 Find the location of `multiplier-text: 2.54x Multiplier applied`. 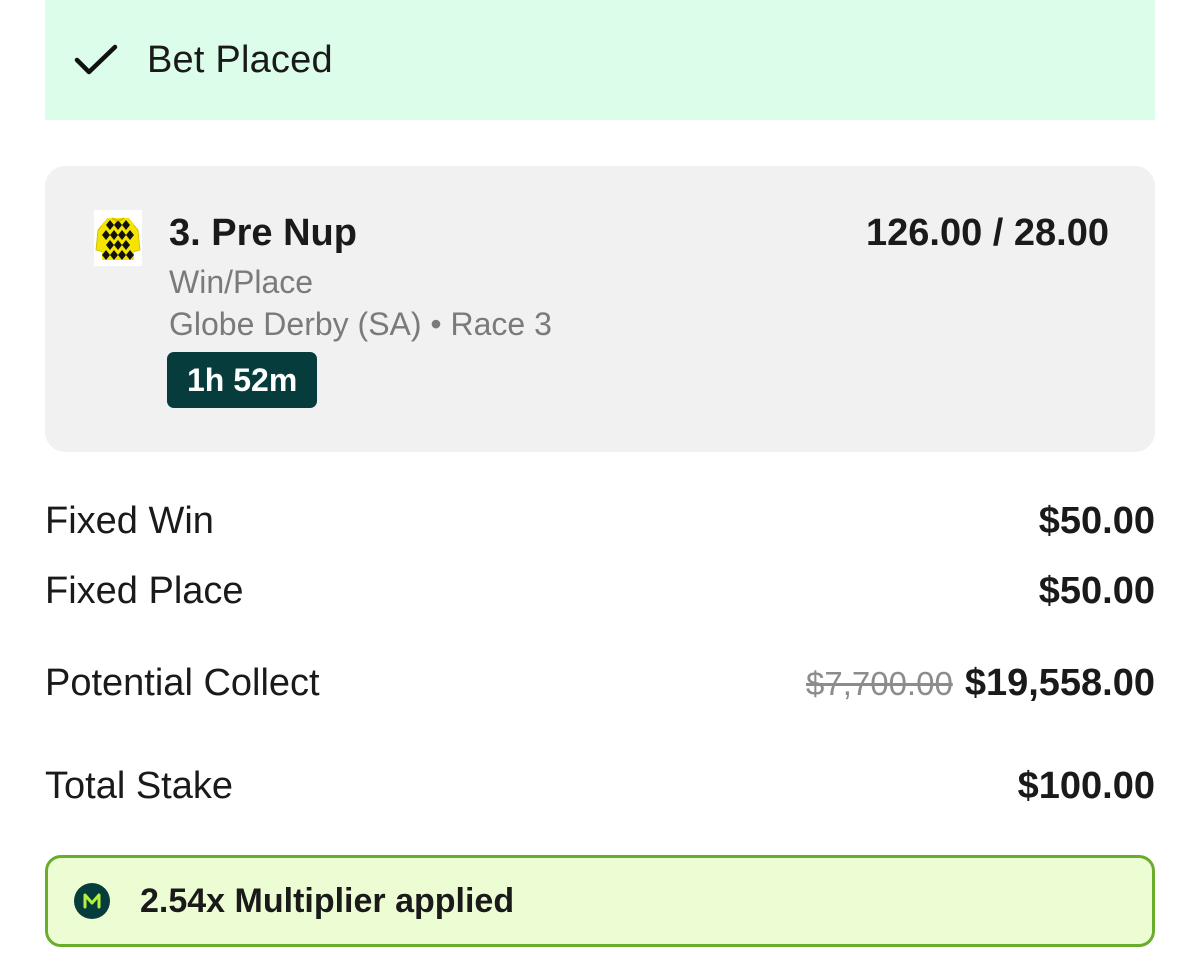

multiplier-text: 2.54x Multiplier applied is located at coordinates (327, 900).